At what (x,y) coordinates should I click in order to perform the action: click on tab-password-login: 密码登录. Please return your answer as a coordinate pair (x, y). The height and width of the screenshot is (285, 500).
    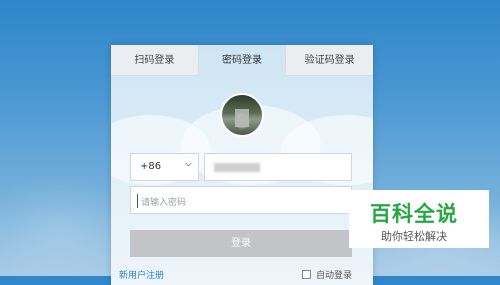
    Looking at the image, I should click on (241, 60).